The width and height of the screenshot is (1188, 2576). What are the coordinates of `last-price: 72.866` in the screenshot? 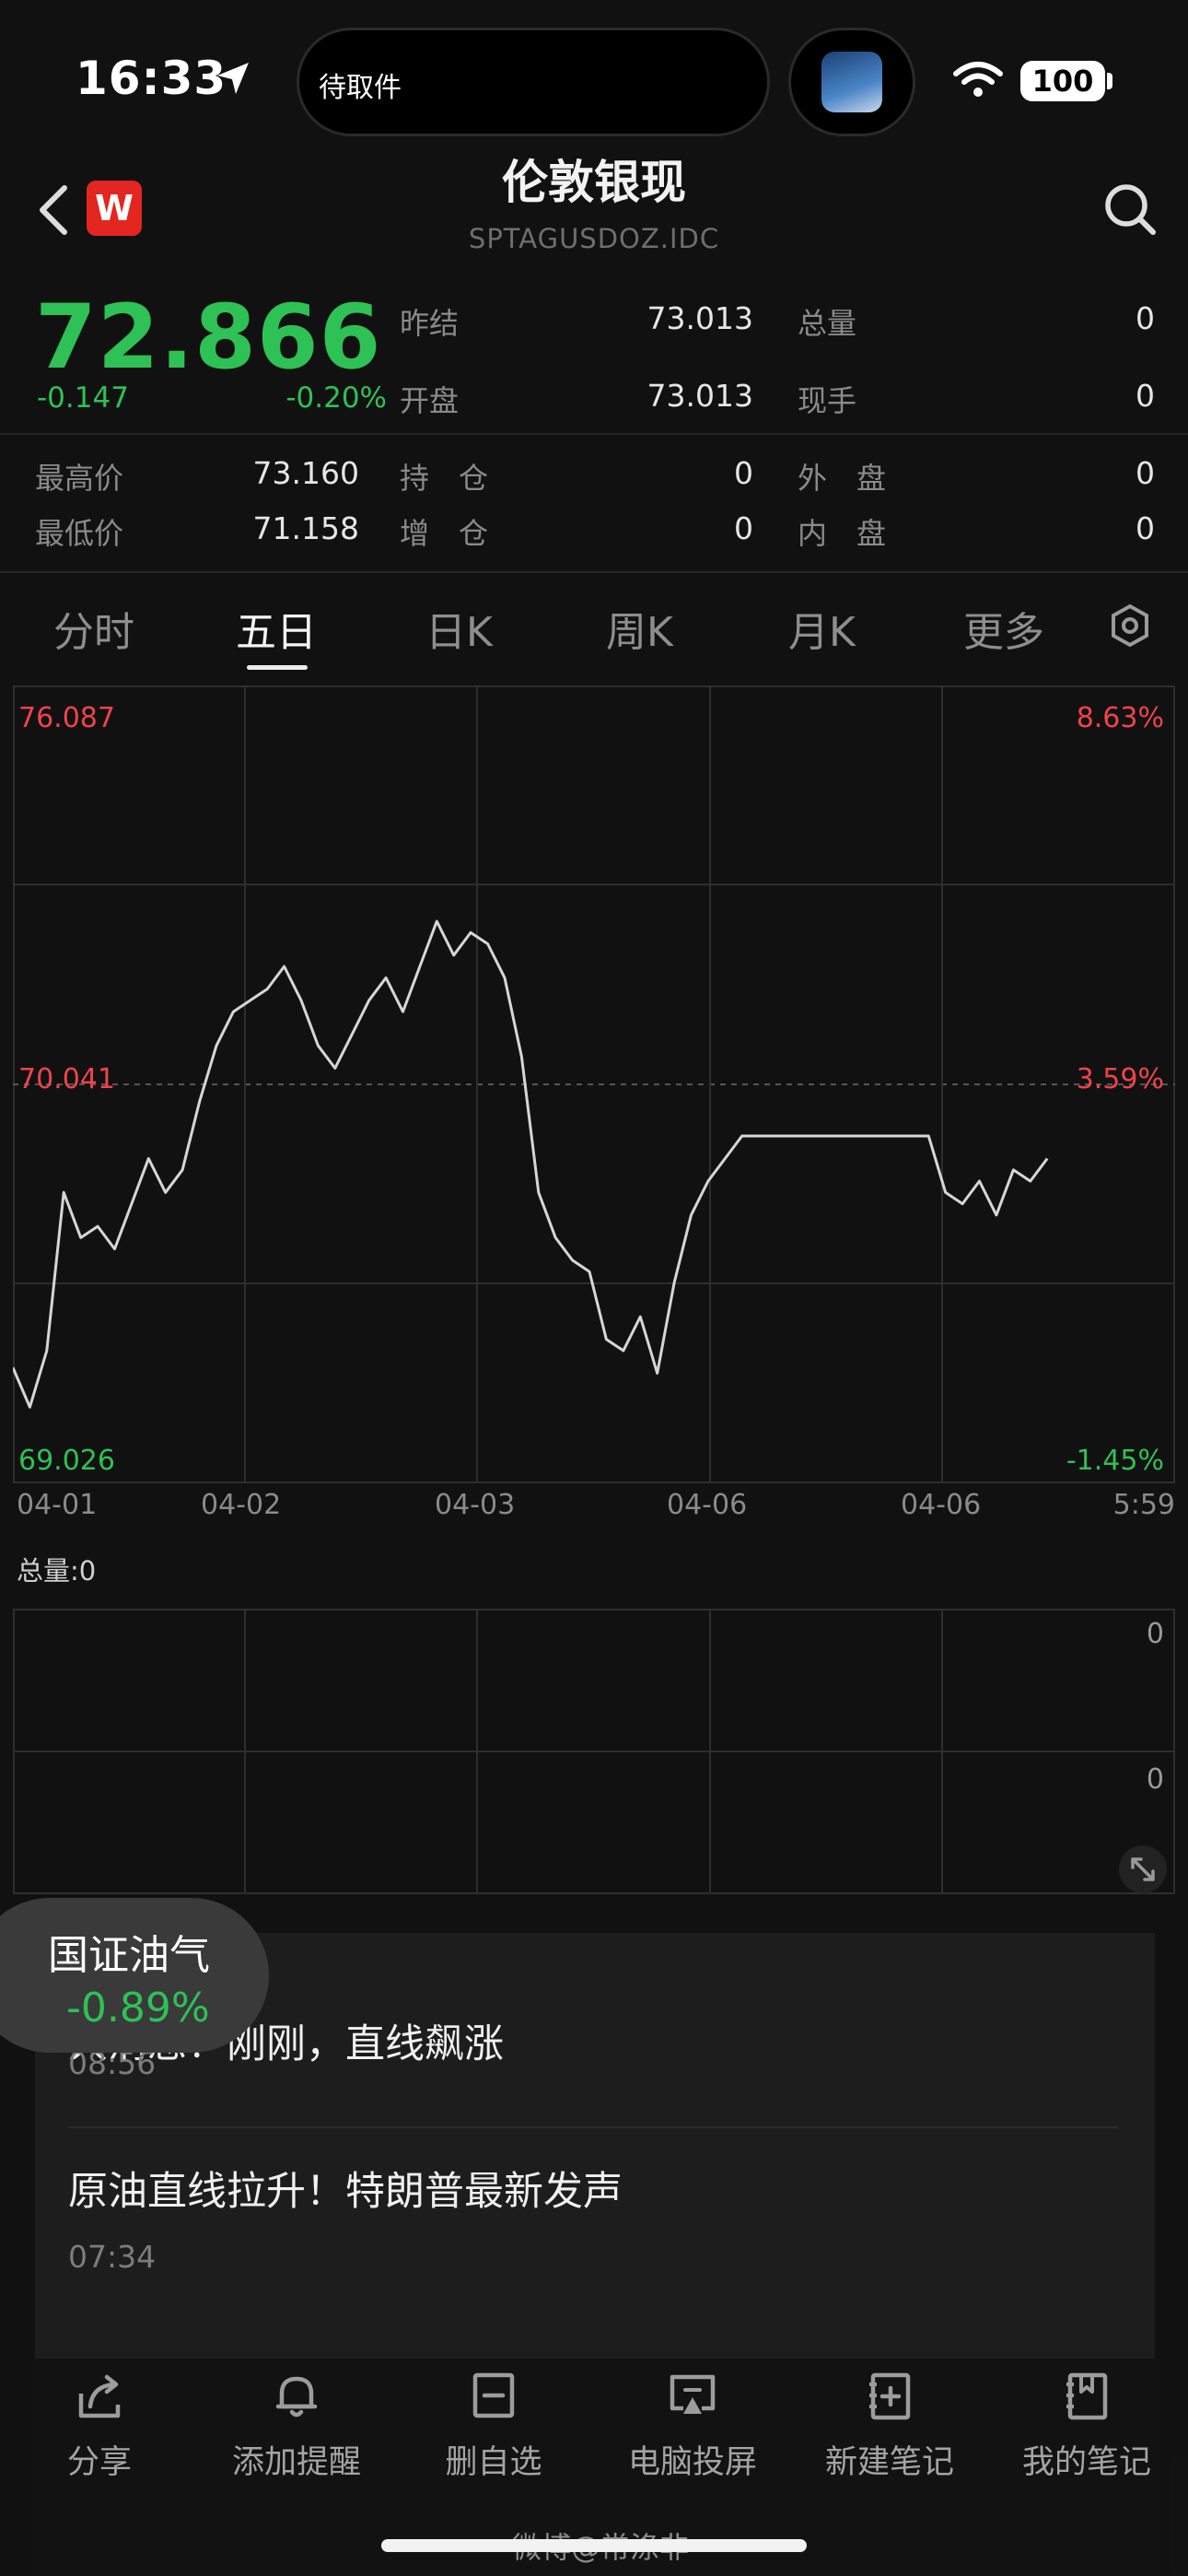 It's located at (208, 337).